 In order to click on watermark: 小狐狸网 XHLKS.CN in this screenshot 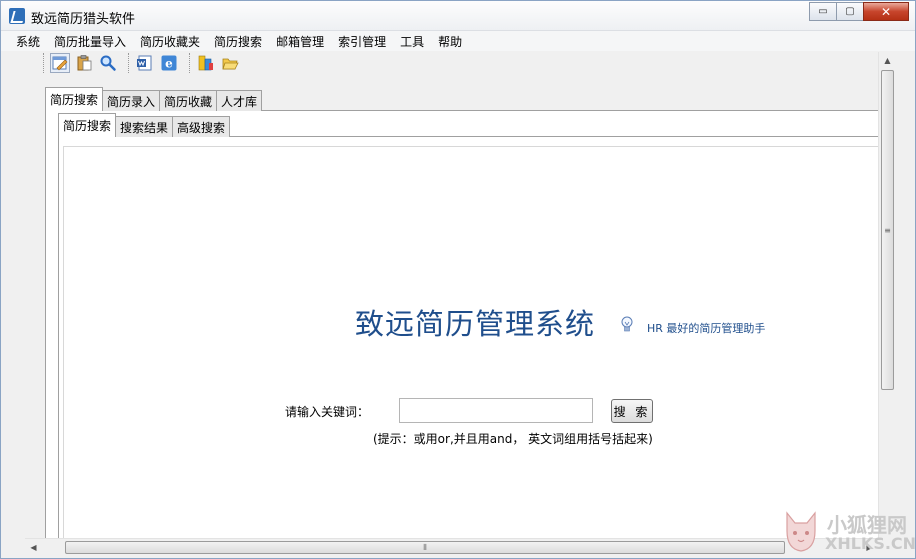, I will do `click(848, 532)`.